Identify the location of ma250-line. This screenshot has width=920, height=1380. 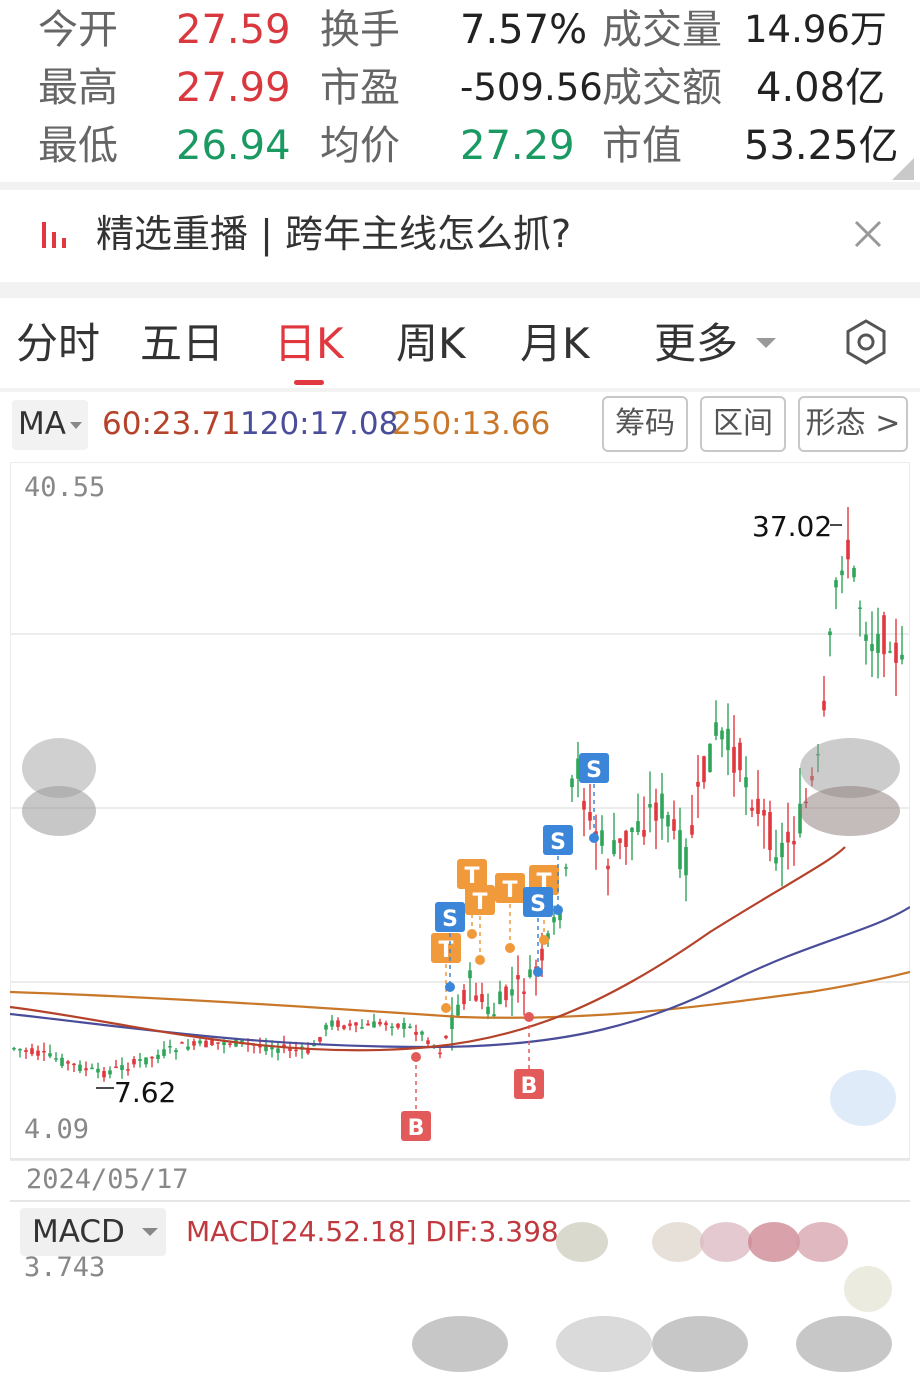
(460, 994).